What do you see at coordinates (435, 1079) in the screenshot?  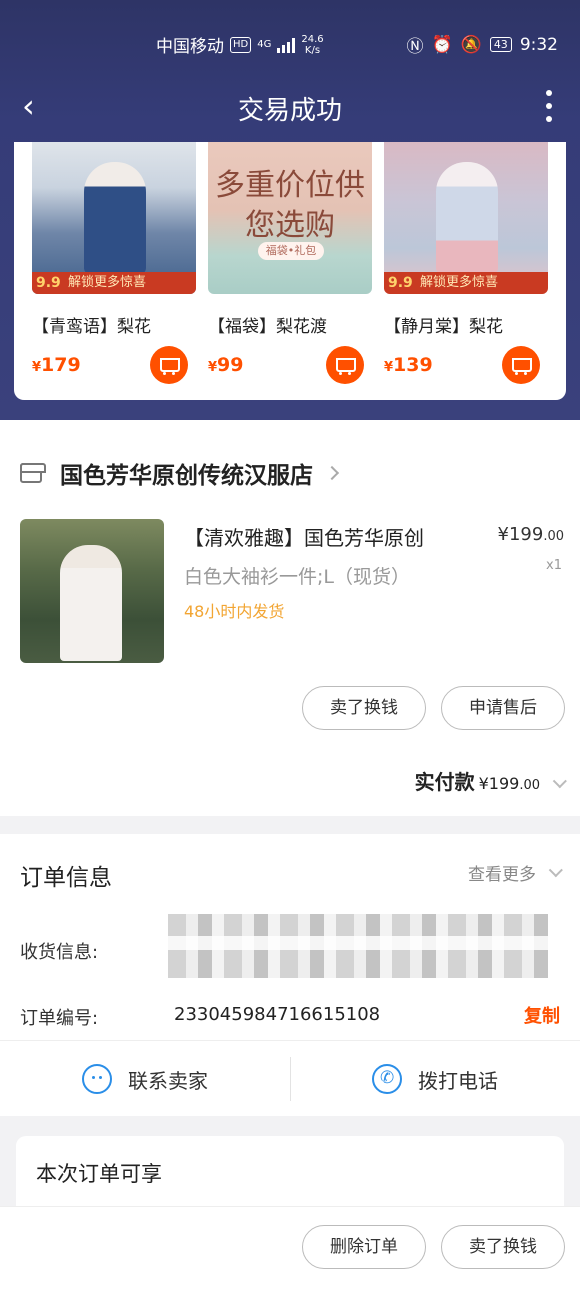 I see `call-button: 拨打电话` at bounding box center [435, 1079].